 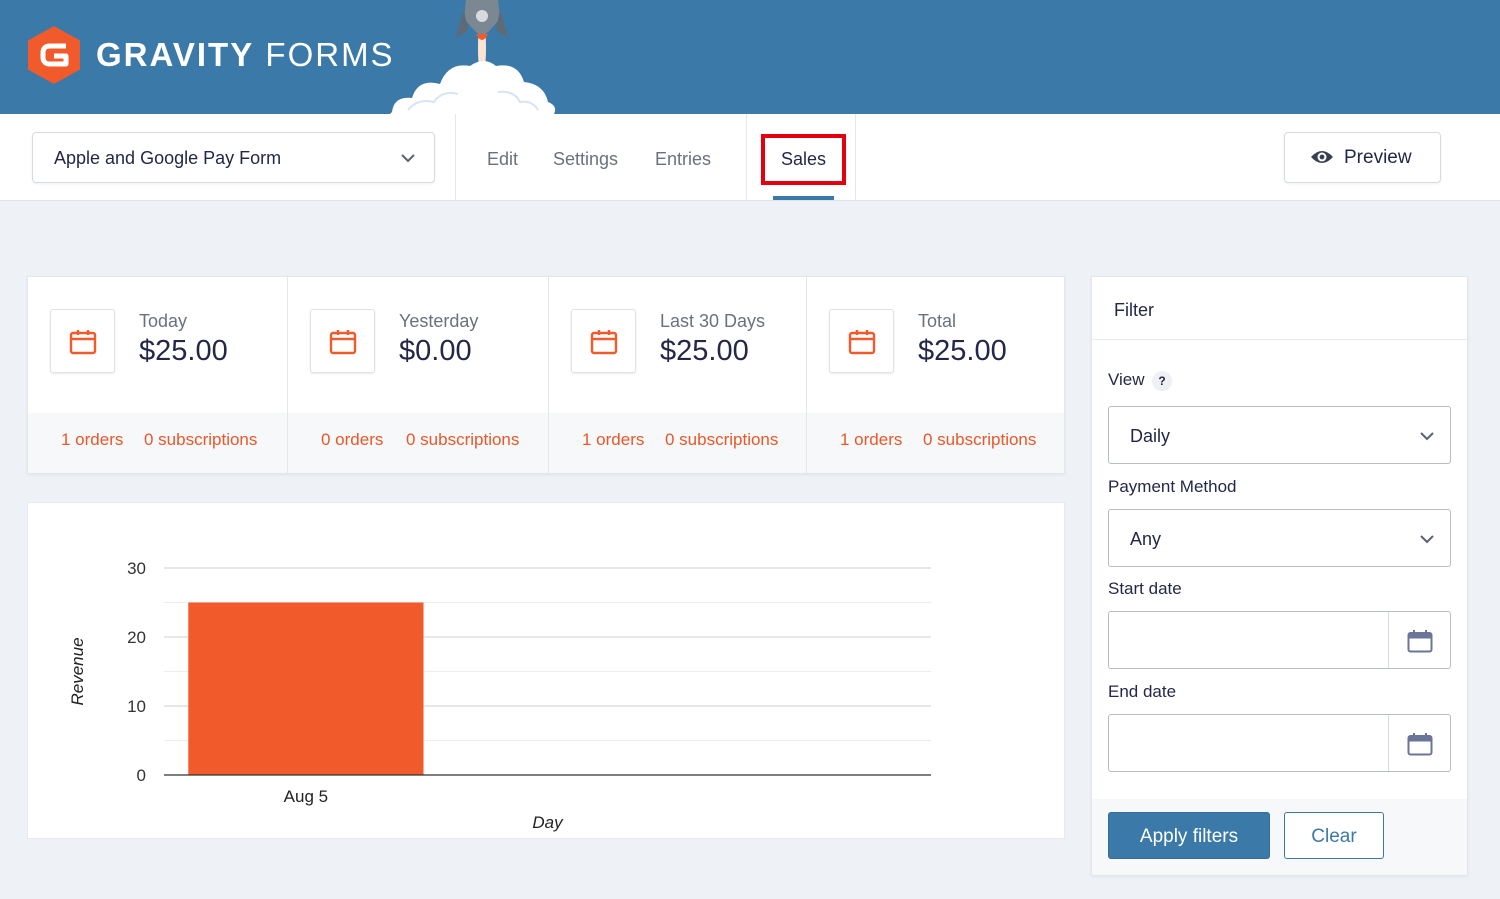 I want to click on payment-method-select: Any, so click(x=1279, y=538).